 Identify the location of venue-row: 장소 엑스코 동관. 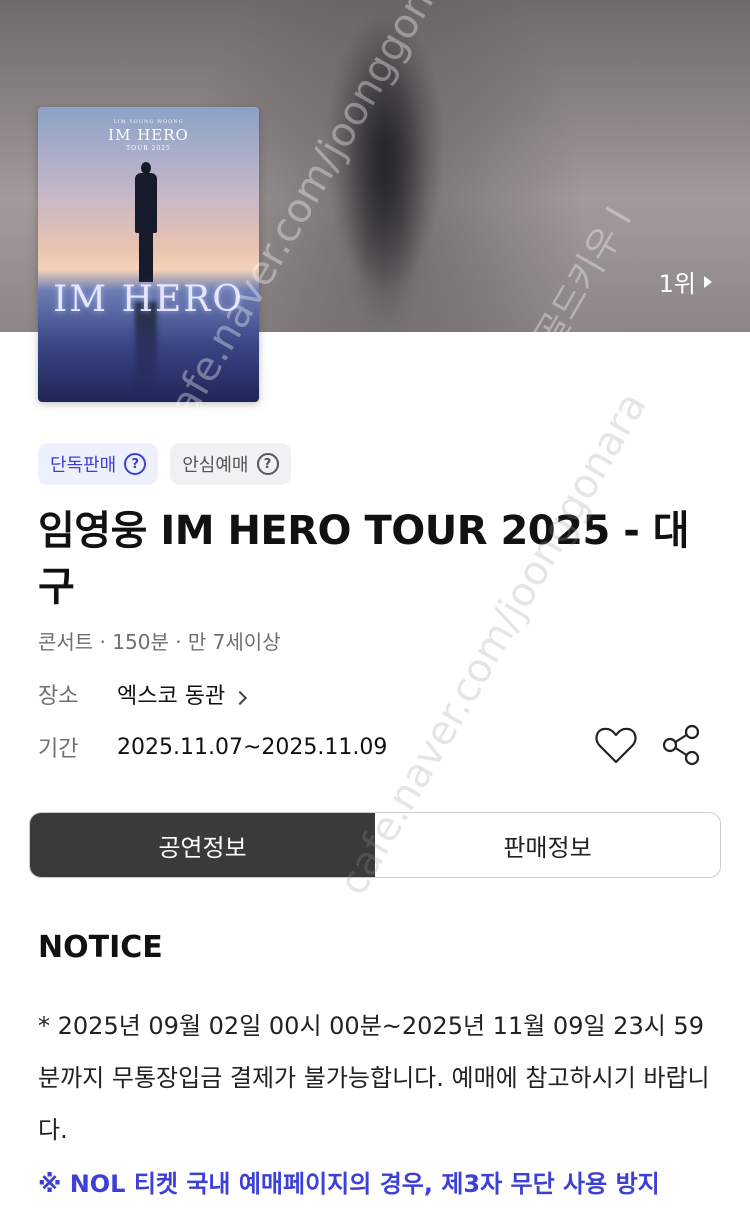
(143, 694).